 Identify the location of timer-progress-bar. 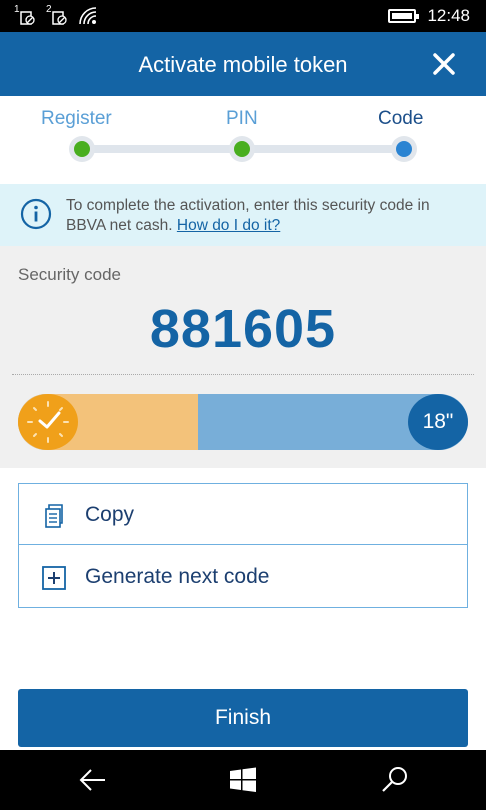
(243, 422).